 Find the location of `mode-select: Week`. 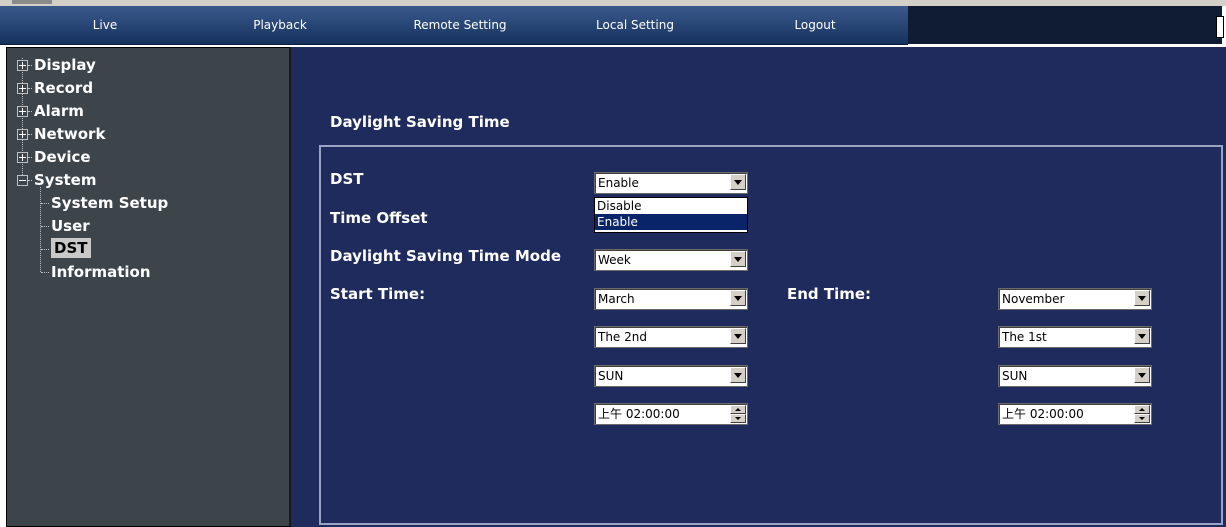

mode-select: Week is located at coordinates (671, 260).